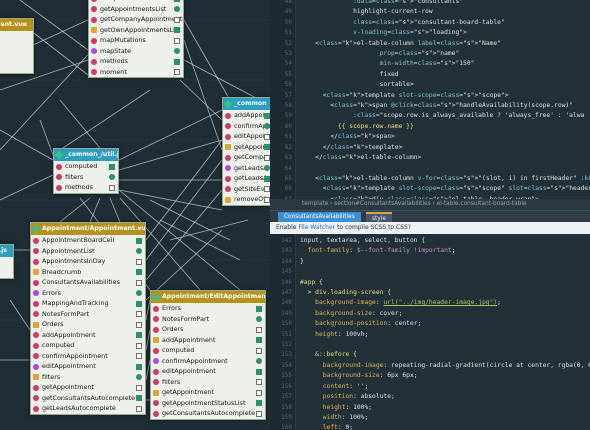 Image resolution: width=590 pixels, height=430 pixels. I want to click on node-member: getOwnAppointmentsList, so click(136, 30).